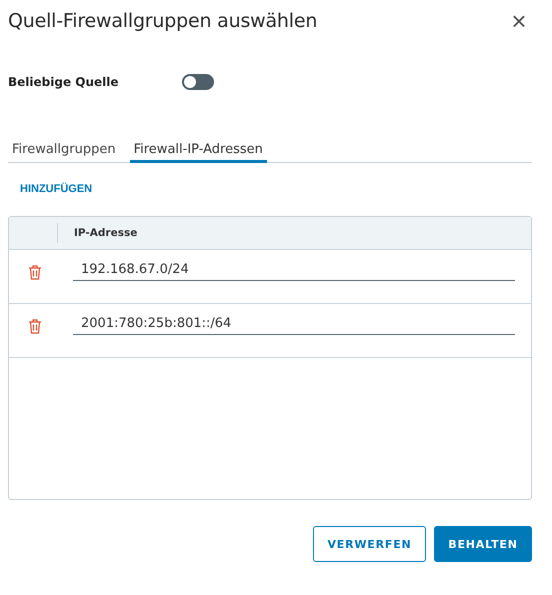 This screenshot has height=595, width=552. Describe the element at coordinates (294, 324) in the screenshot. I see `ip-address-field: 2001:780:25b:801::/64` at that location.